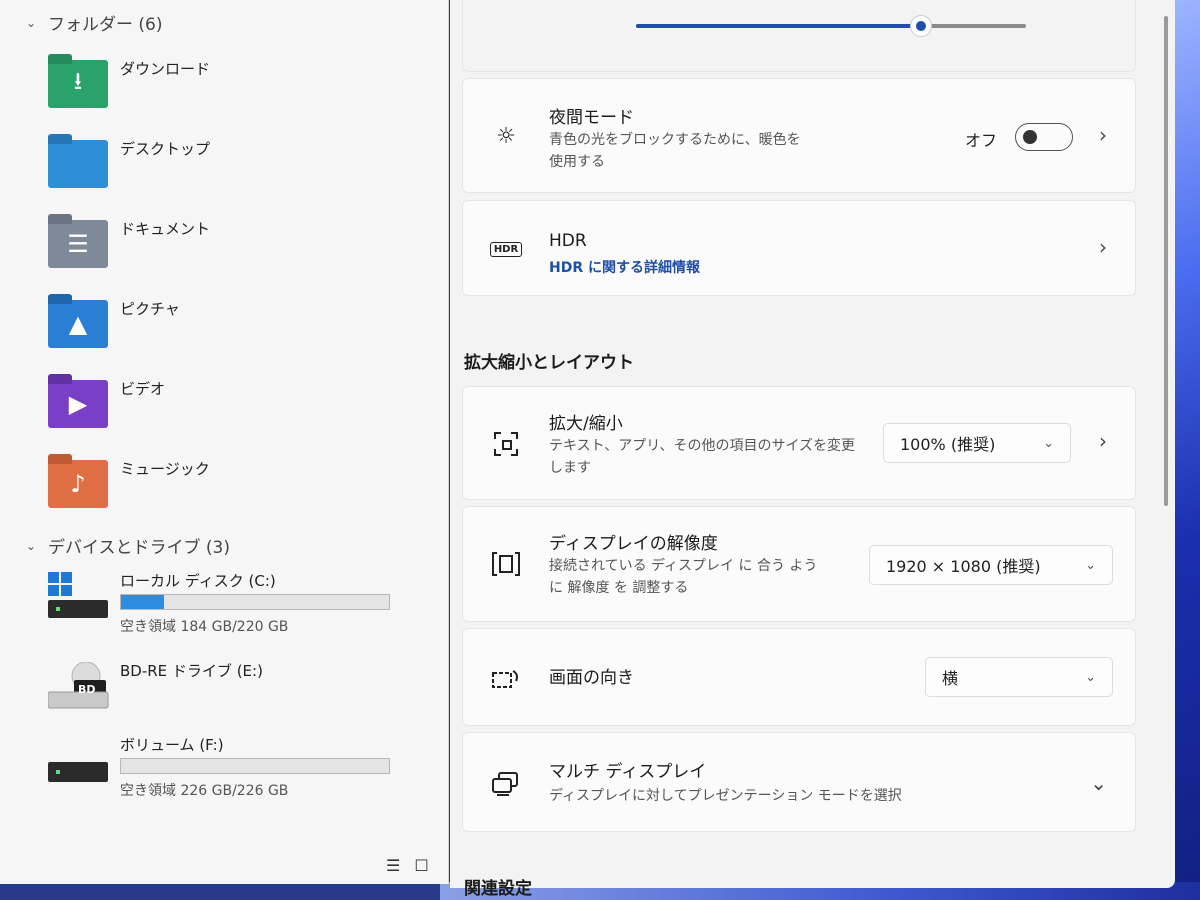 The height and width of the screenshot is (900, 1200). I want to click on bd-badge: BD, so click(87, 689).